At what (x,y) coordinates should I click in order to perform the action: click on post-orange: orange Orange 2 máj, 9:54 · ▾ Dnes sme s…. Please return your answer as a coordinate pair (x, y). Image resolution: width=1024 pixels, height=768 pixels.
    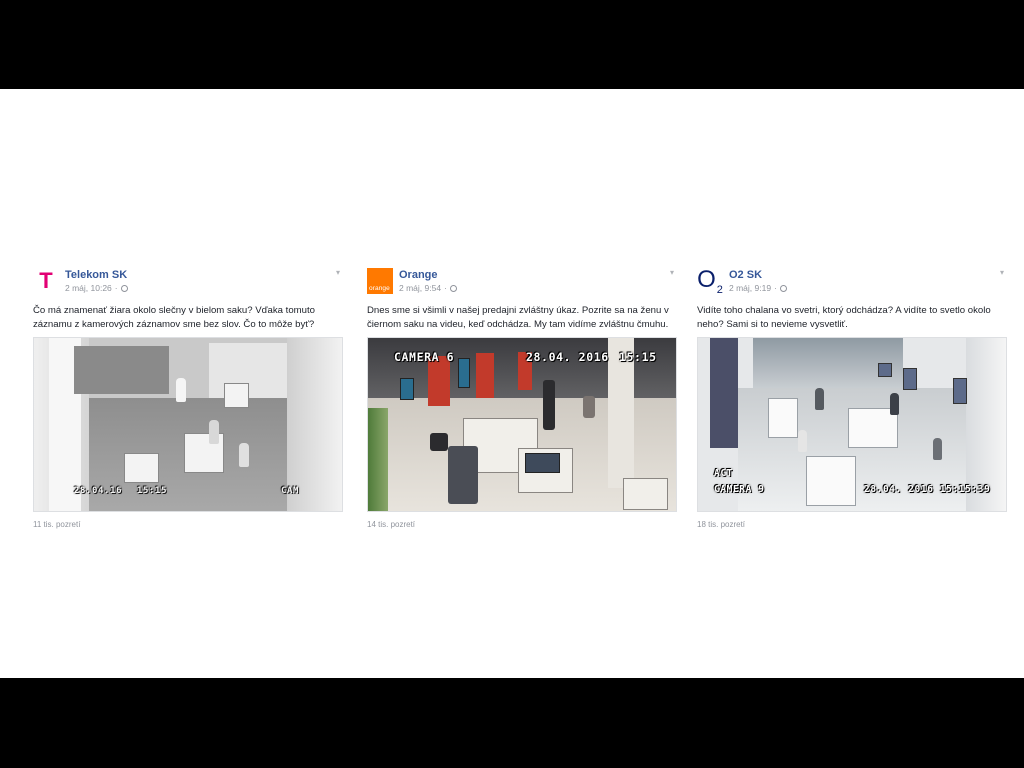
    Looking at the image, I should click on (522, 398).